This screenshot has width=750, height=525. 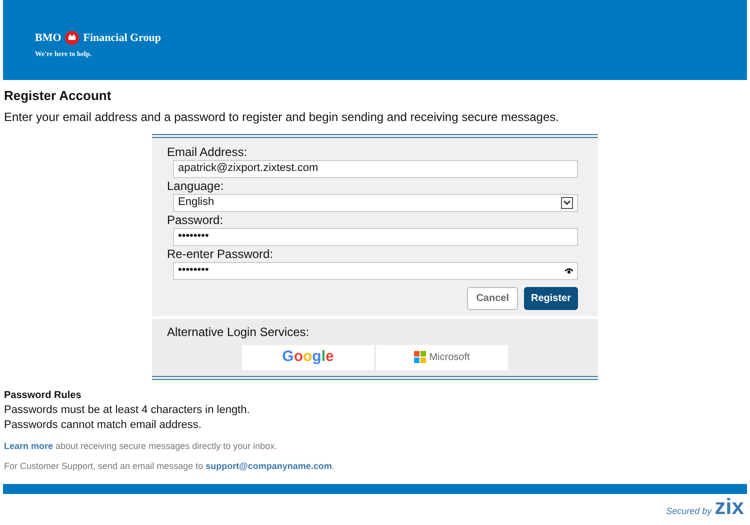 I want to click on register-button: Register, so click(x=551, y=298).